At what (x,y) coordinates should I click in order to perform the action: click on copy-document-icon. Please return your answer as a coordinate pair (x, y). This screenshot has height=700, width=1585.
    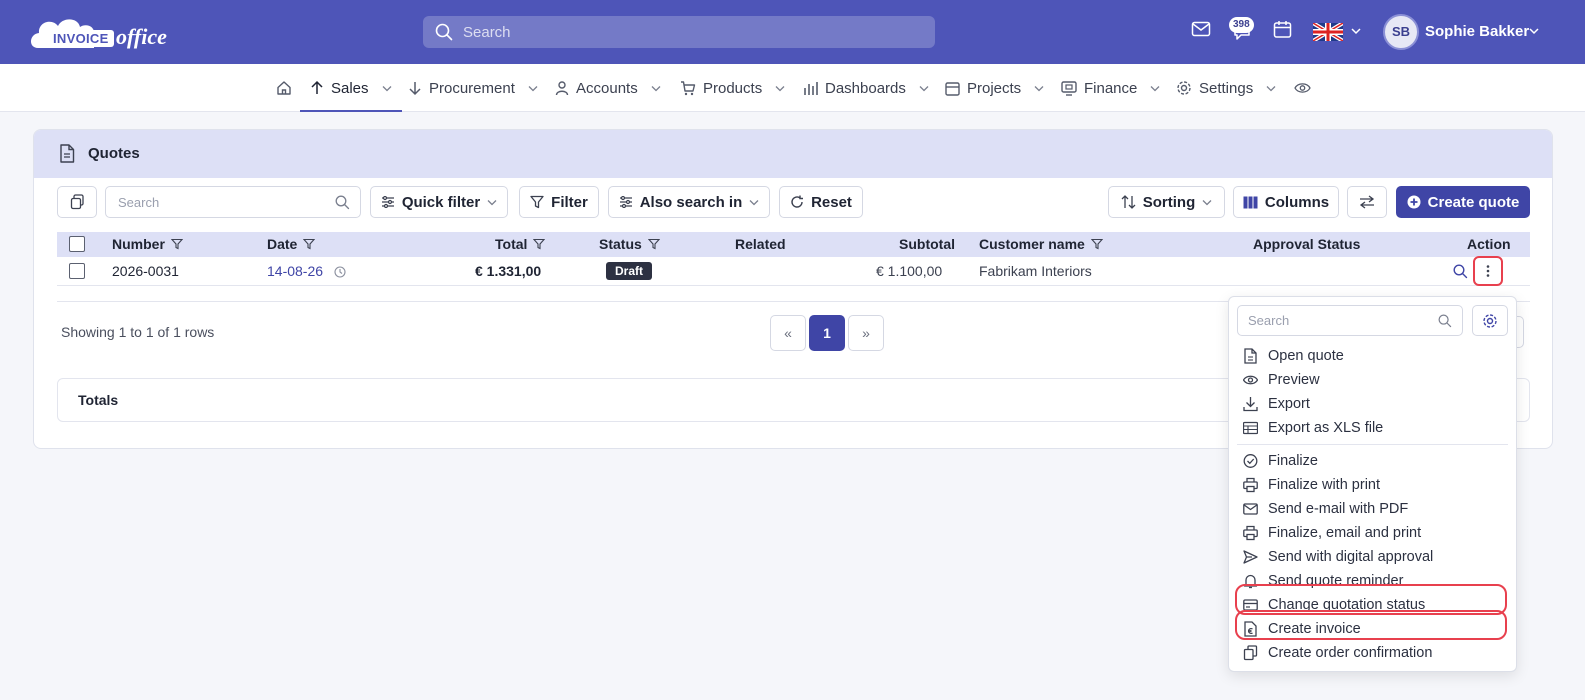
    Looking at the image, I should click on (1250, 653).